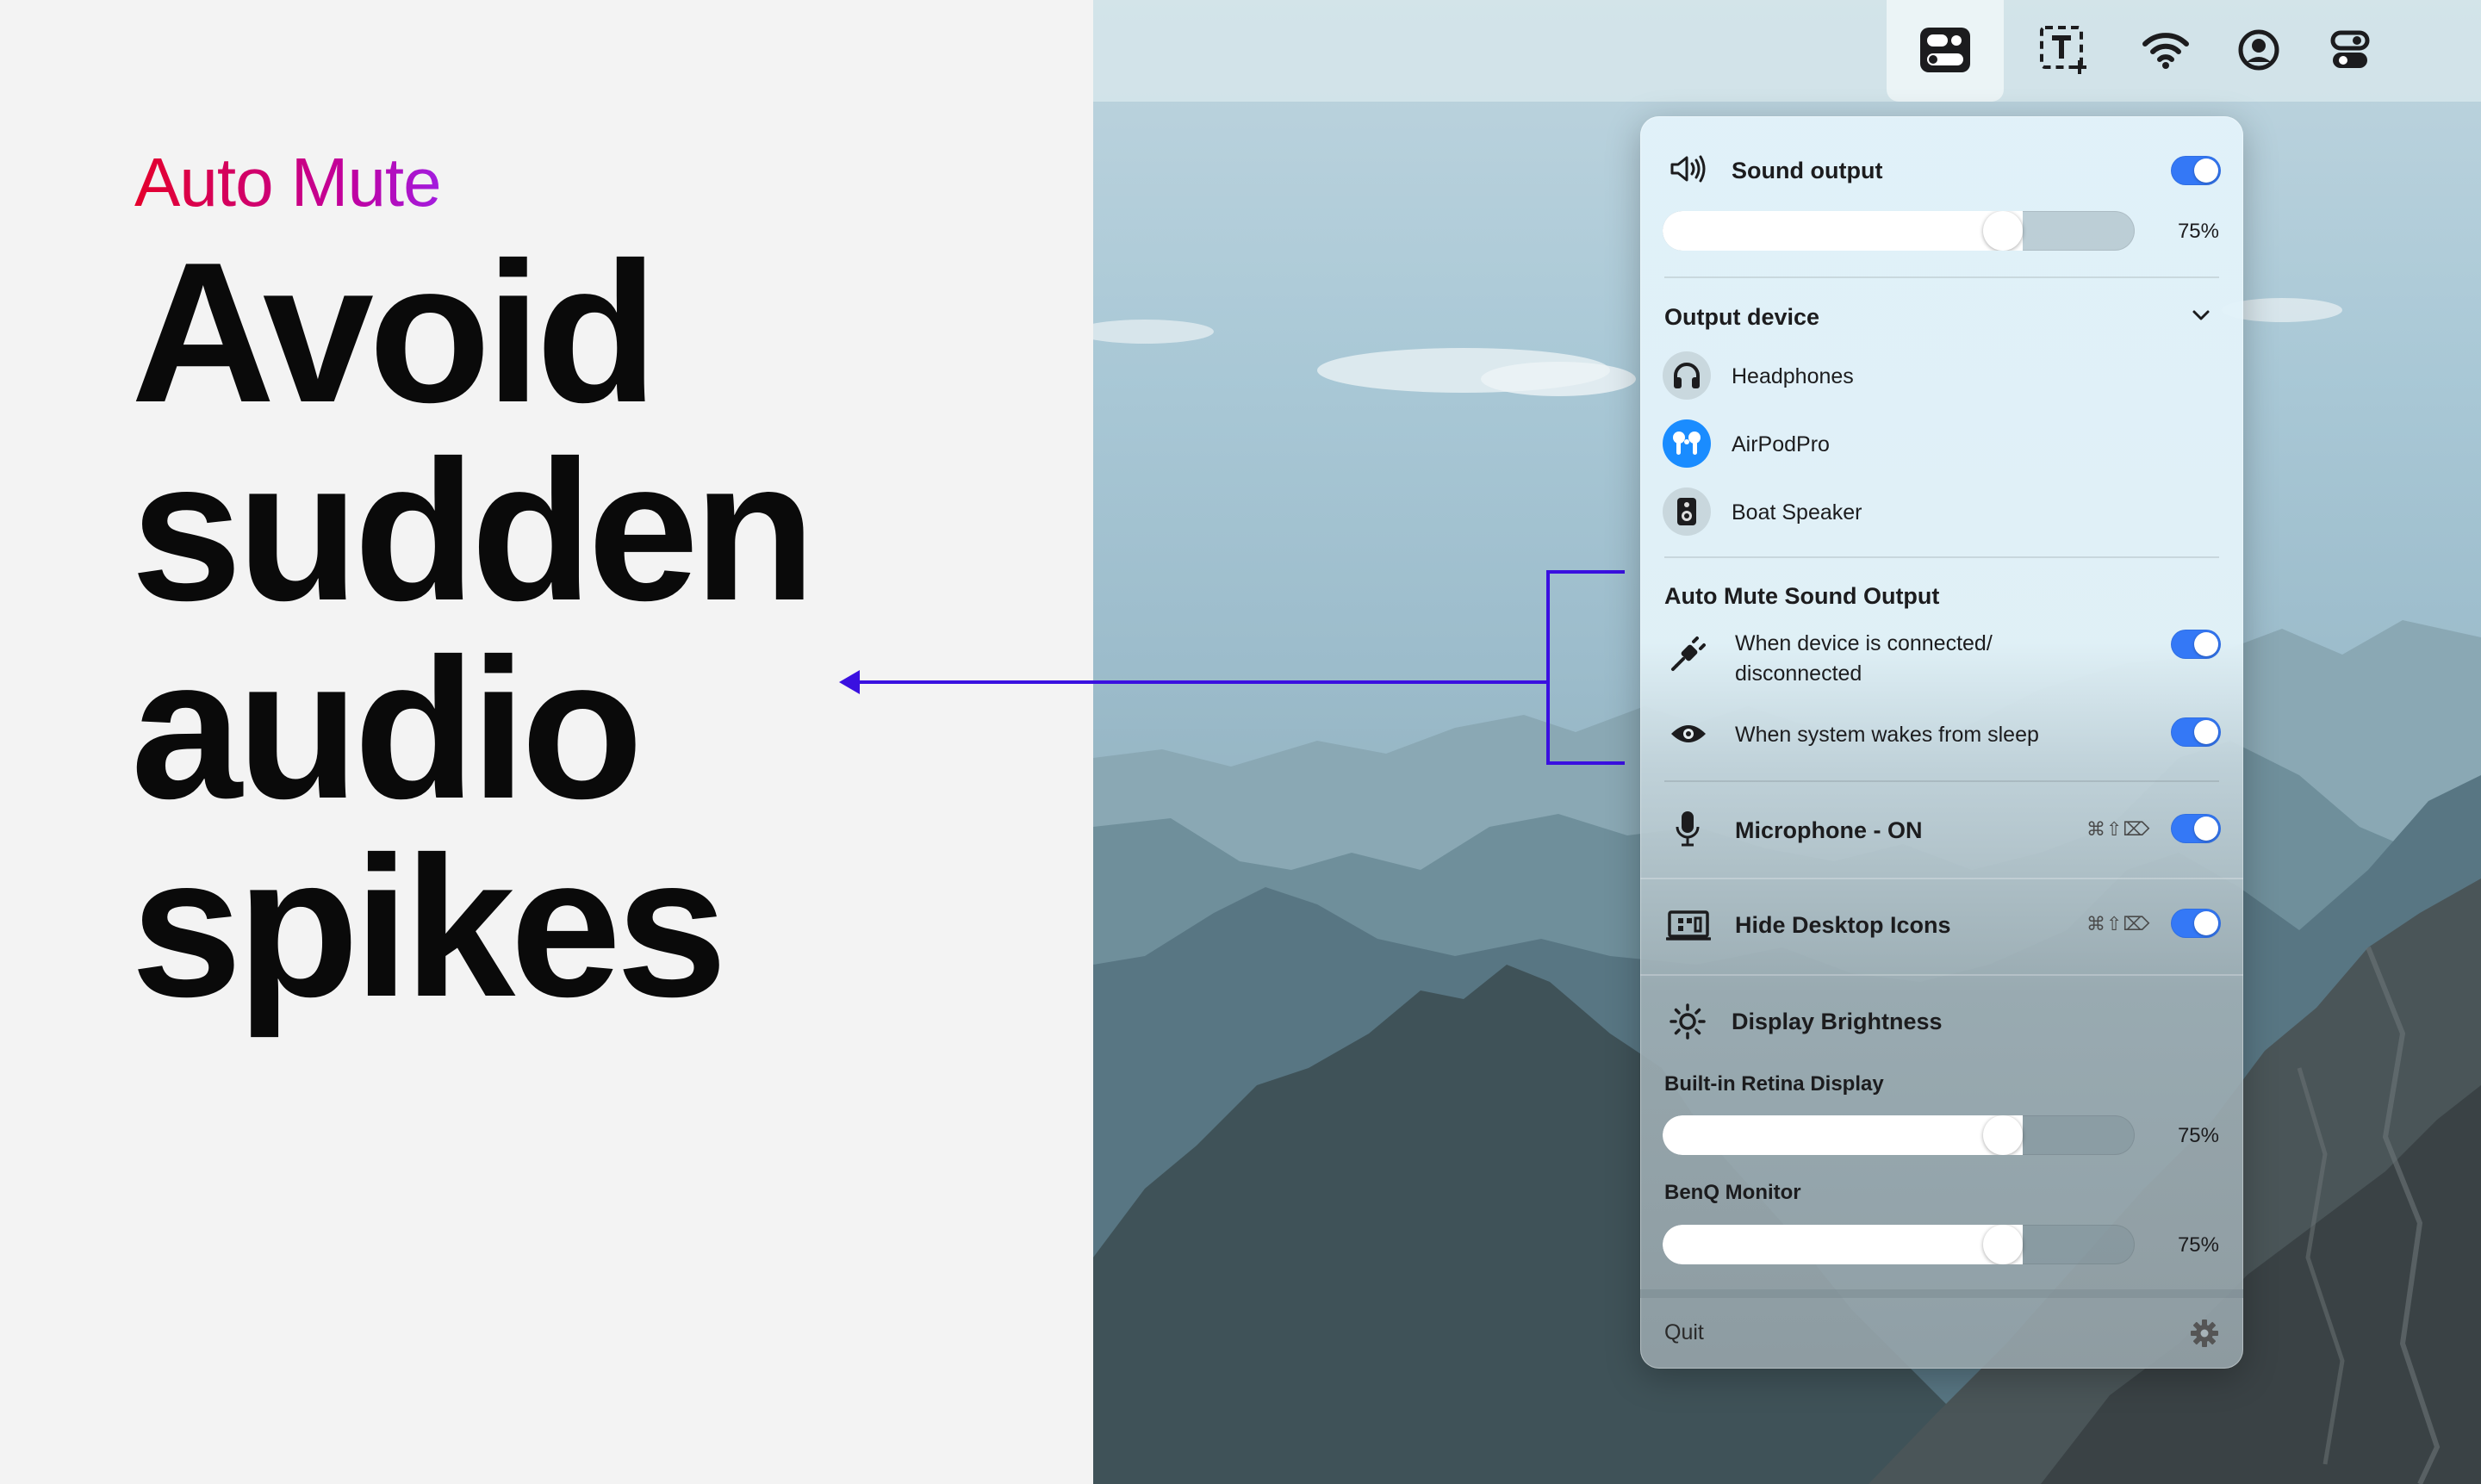  What do you see at coordinates (1687, 511) in the screenshot?
I see `speaker-box-icon` at bounding box center [1687, 511].